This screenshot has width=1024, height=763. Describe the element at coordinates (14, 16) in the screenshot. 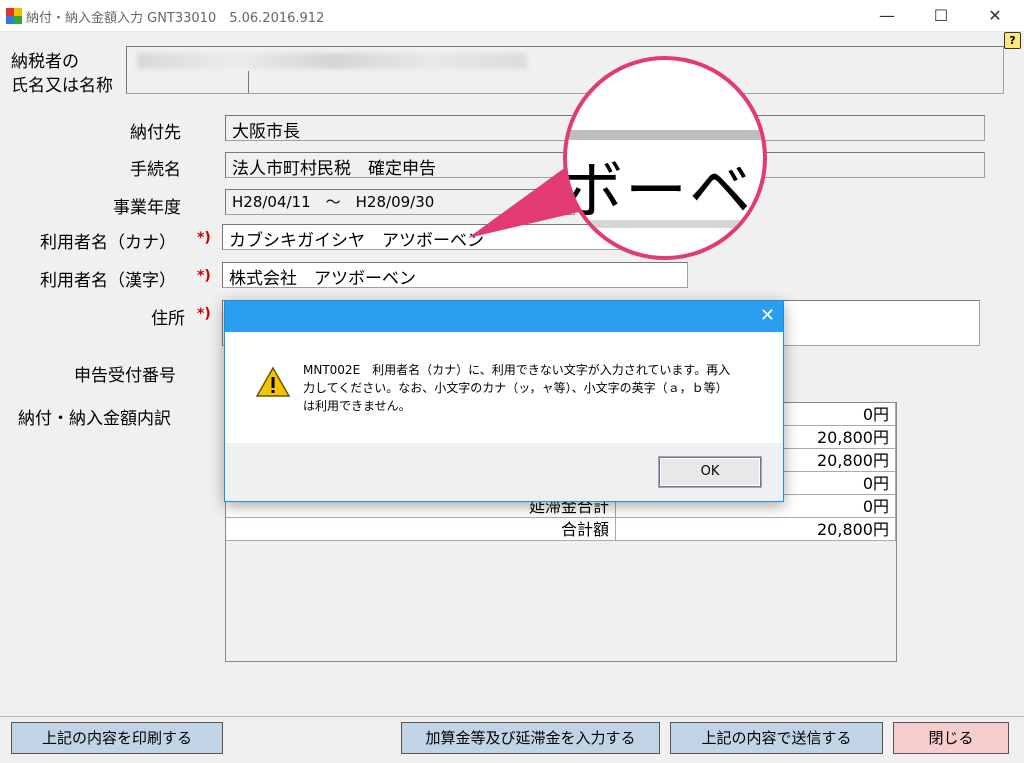

I see `app-icon` at that location.